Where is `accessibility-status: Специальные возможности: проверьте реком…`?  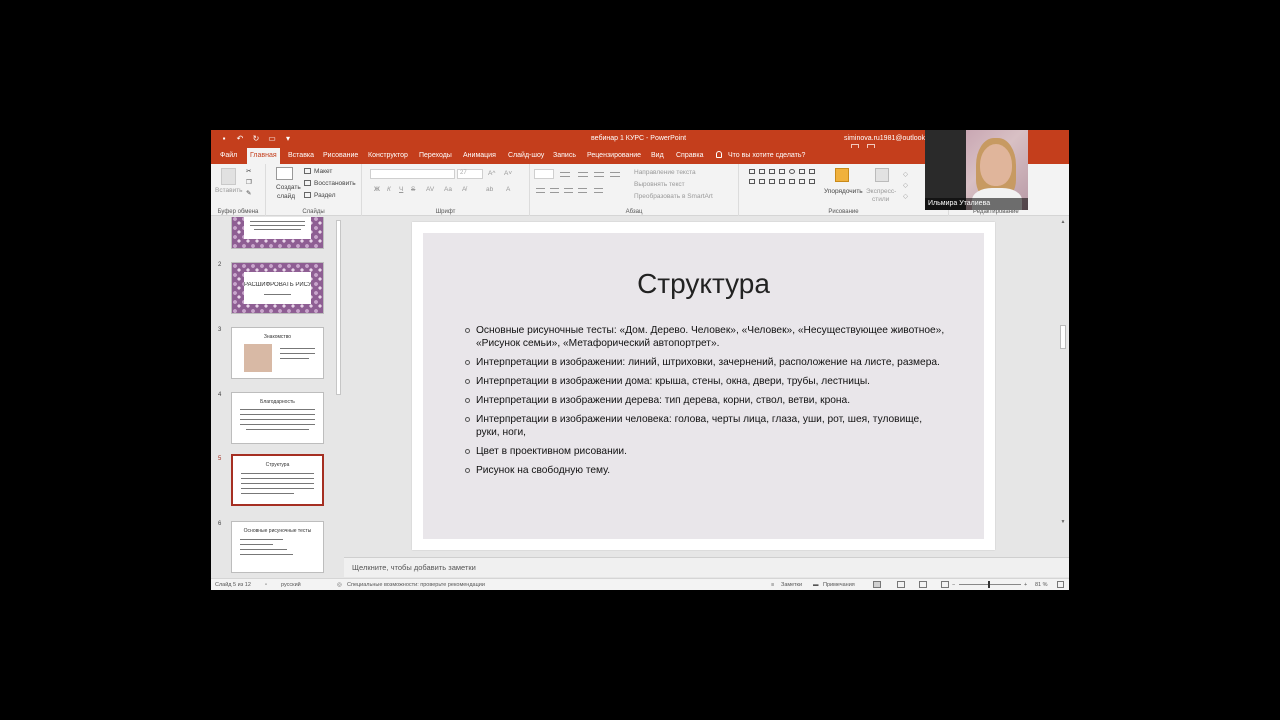
accessibility-status: Специальные возможности: проверьте реком… is located at coordinates (416, 585).